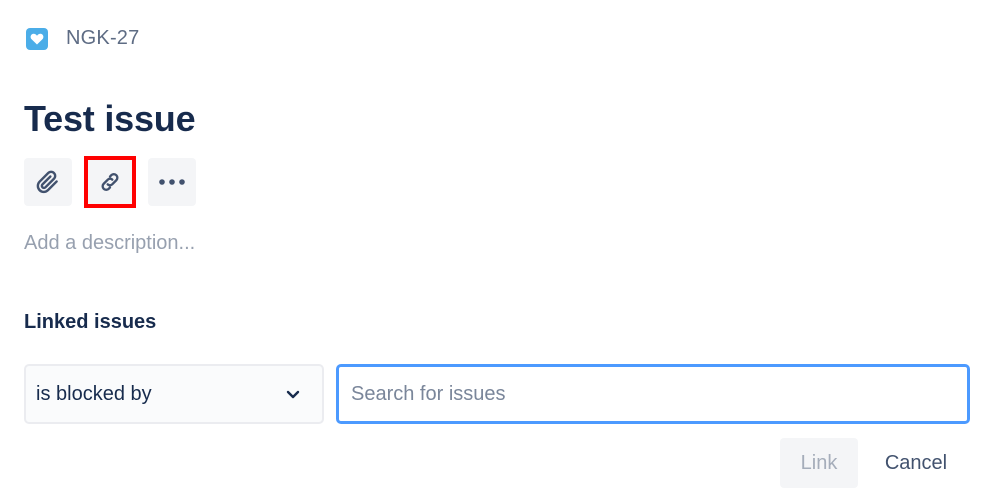  What do you see at coordinates (819, 463) in the screenshot?
I see `link-button: Link` at bounding box center [819, 463].